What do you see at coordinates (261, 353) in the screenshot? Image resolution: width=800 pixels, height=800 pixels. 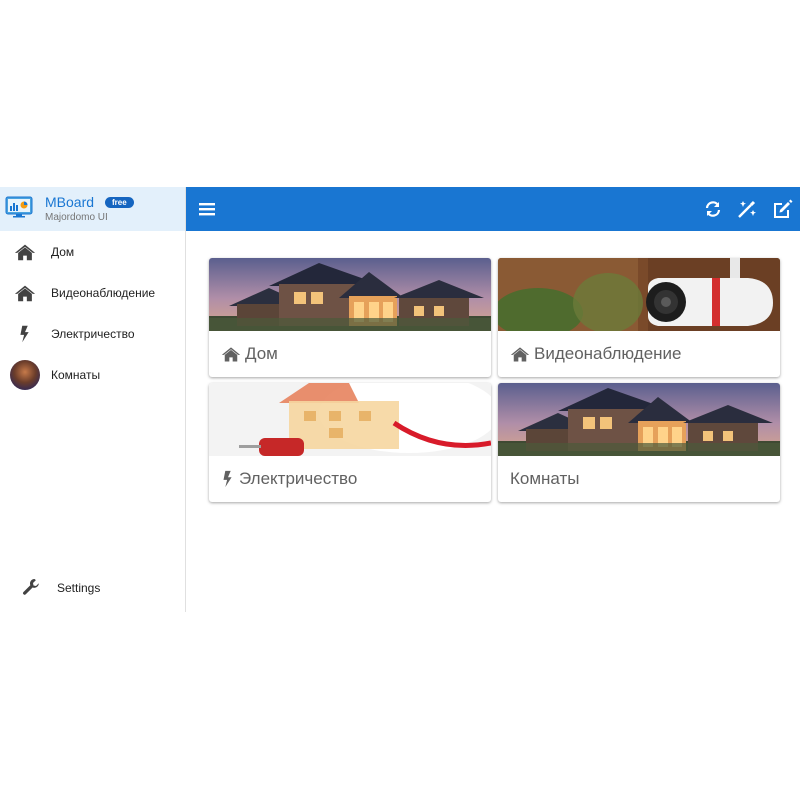 I see `card-title-text: Дом` at bounding box center [261, 353].